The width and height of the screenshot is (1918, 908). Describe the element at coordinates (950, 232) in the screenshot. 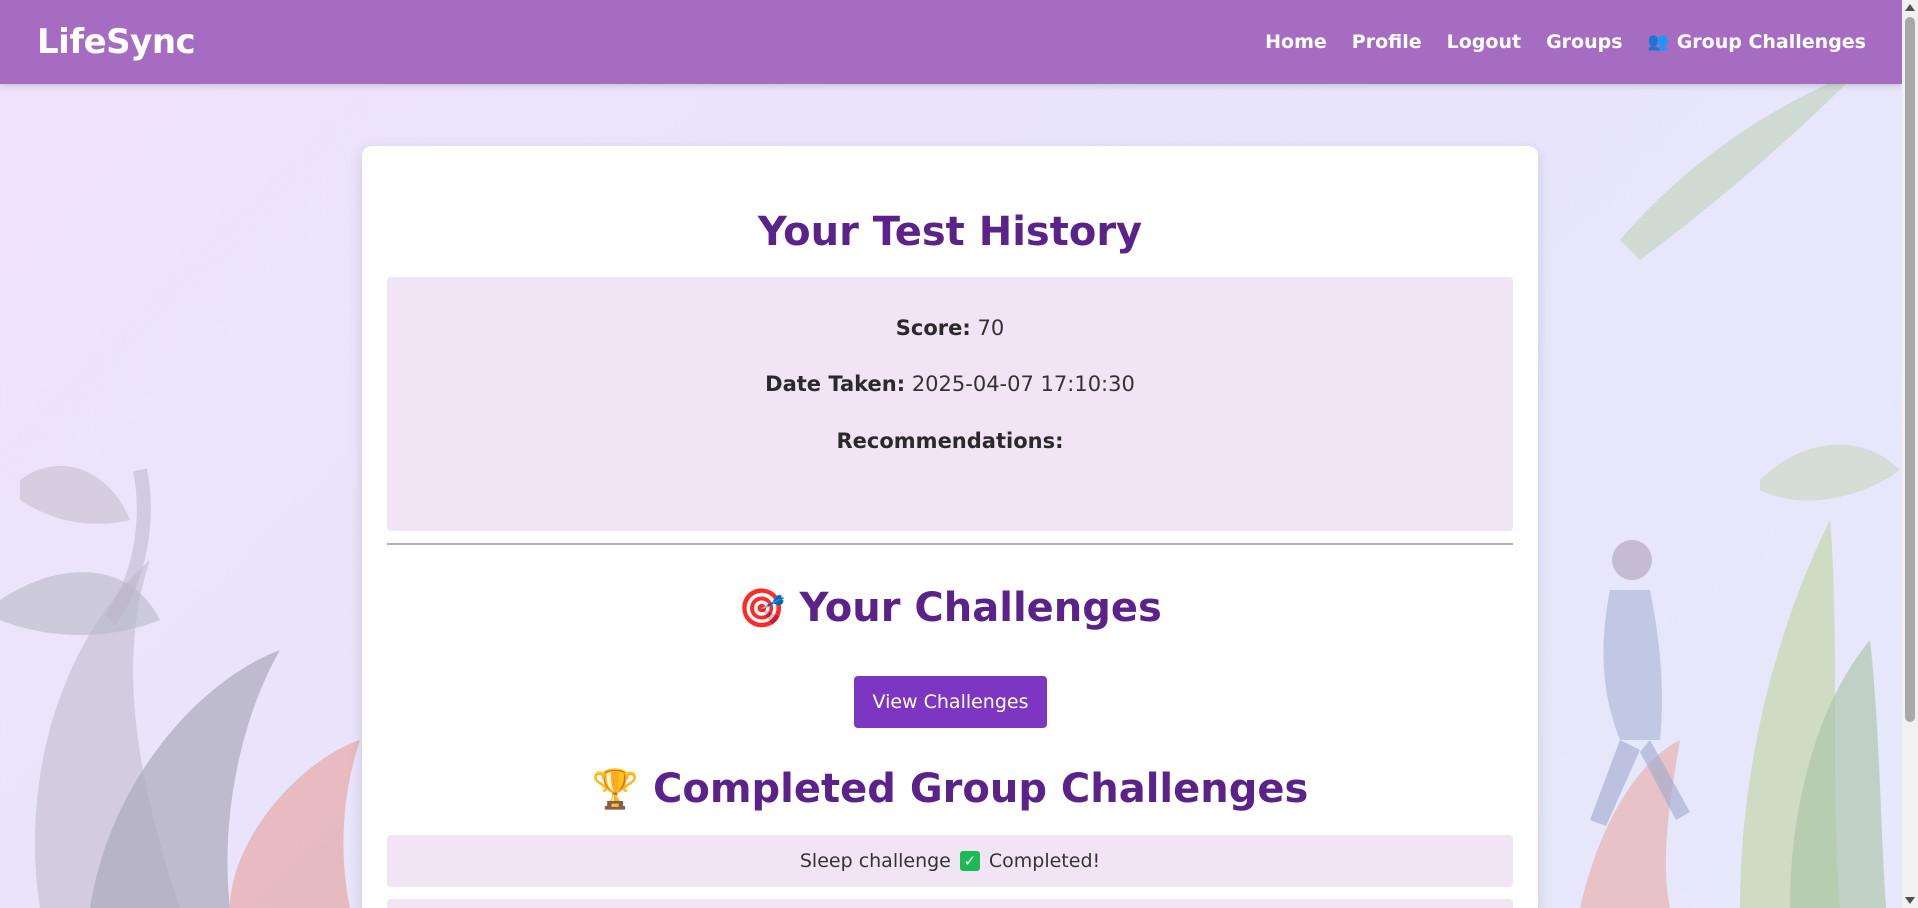

I see `test-history-title: Your Test History` at that location.